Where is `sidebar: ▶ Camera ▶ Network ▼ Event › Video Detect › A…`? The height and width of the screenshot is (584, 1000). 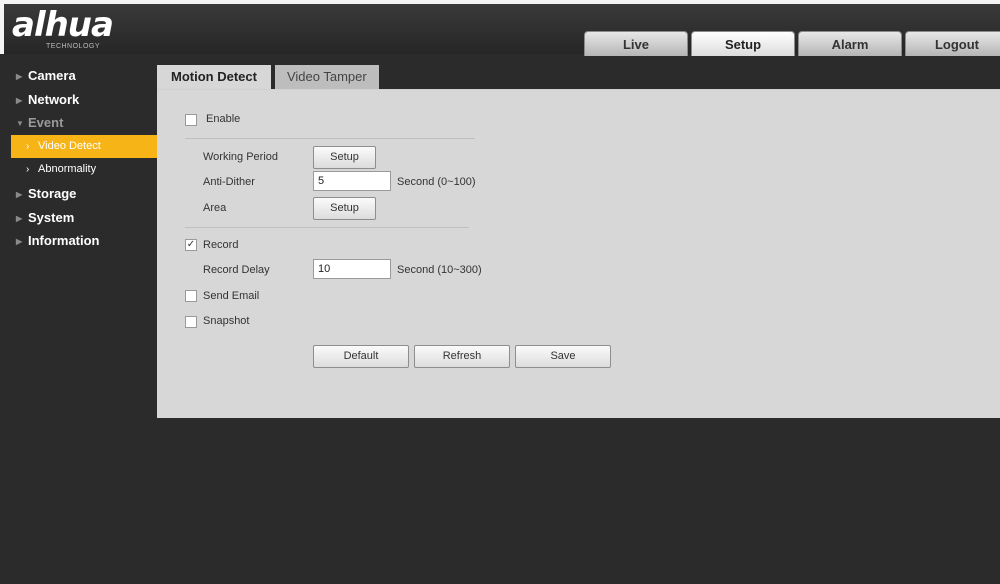
sidebar: ▶ Camera ▶ Network ▼ Event › Video Detect › A… is located at coordinates (80, 158).